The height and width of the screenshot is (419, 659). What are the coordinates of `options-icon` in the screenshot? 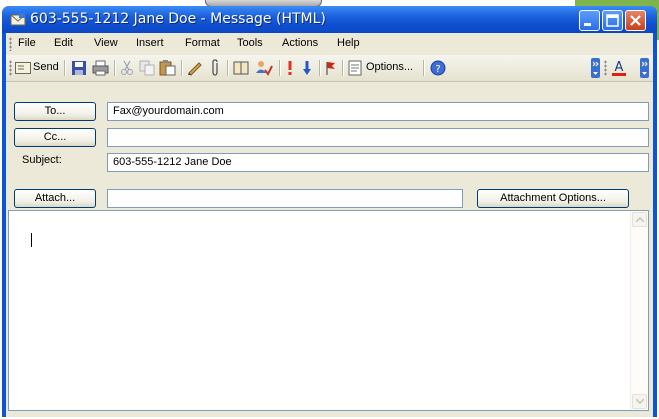 It's located at (355, 68).